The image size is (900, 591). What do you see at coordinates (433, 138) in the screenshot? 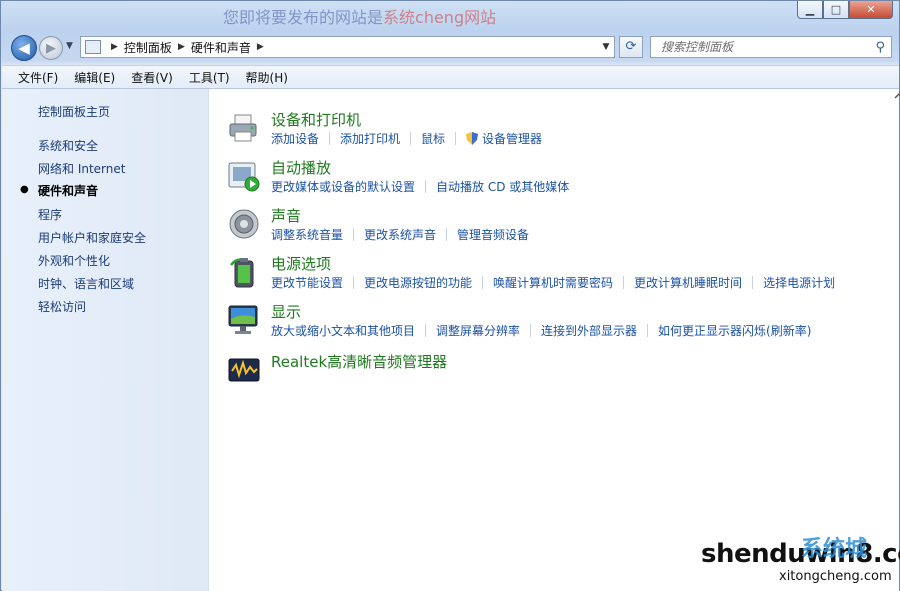
I see `link-mouse: 鼠标` at bounding box center [433, 138].